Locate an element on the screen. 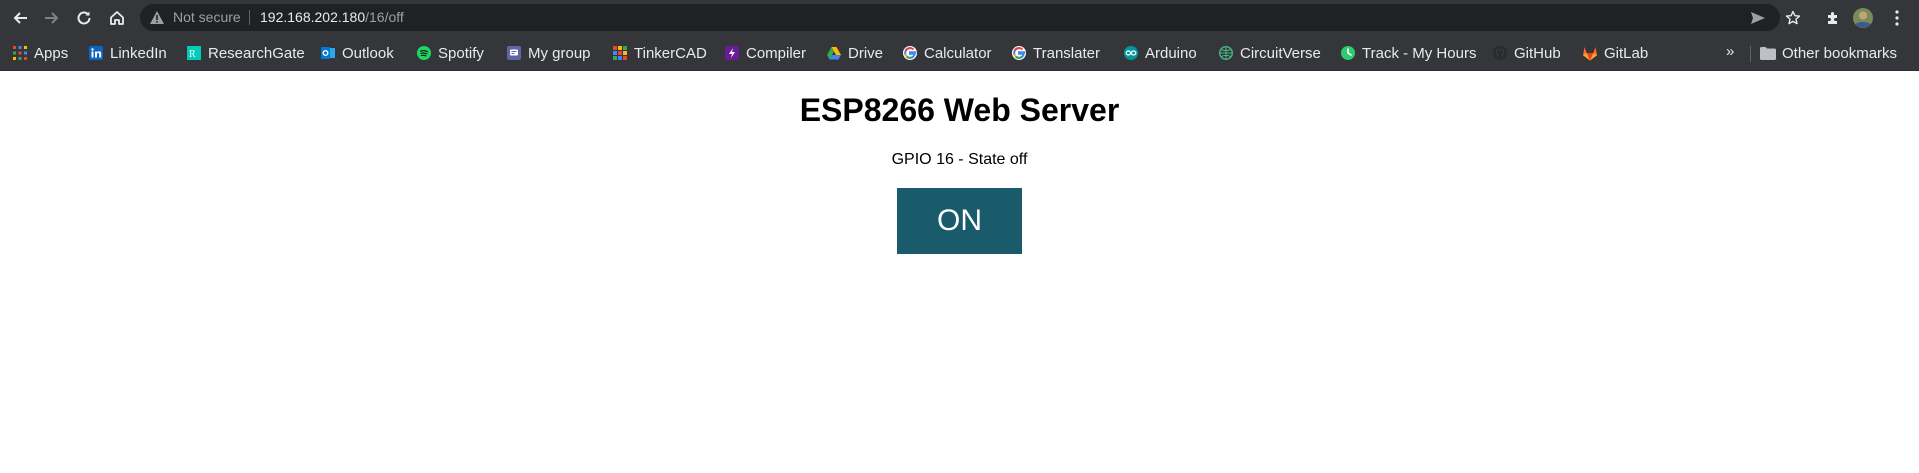 The width and height of the screenshot is (1919, 473). extensions-button is located at coordinates (1833, 18).